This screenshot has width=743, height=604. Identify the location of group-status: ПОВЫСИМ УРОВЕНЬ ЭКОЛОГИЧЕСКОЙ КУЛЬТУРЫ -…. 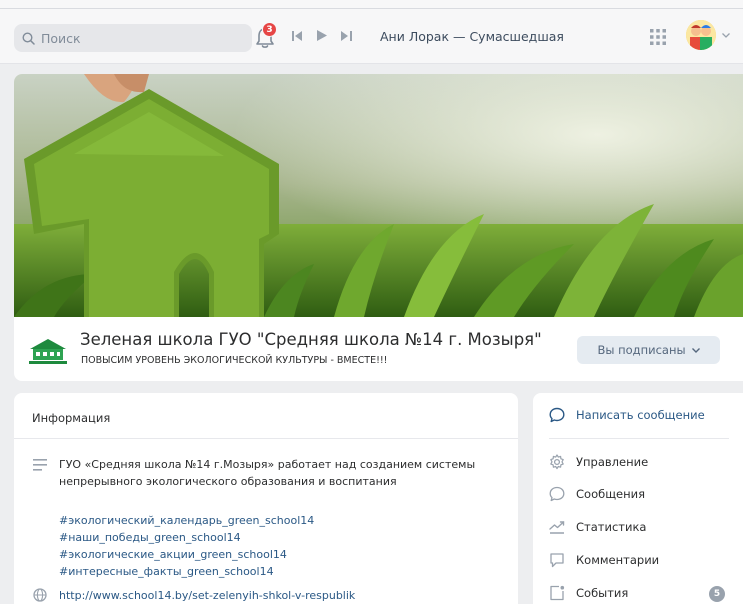
(234, 360).